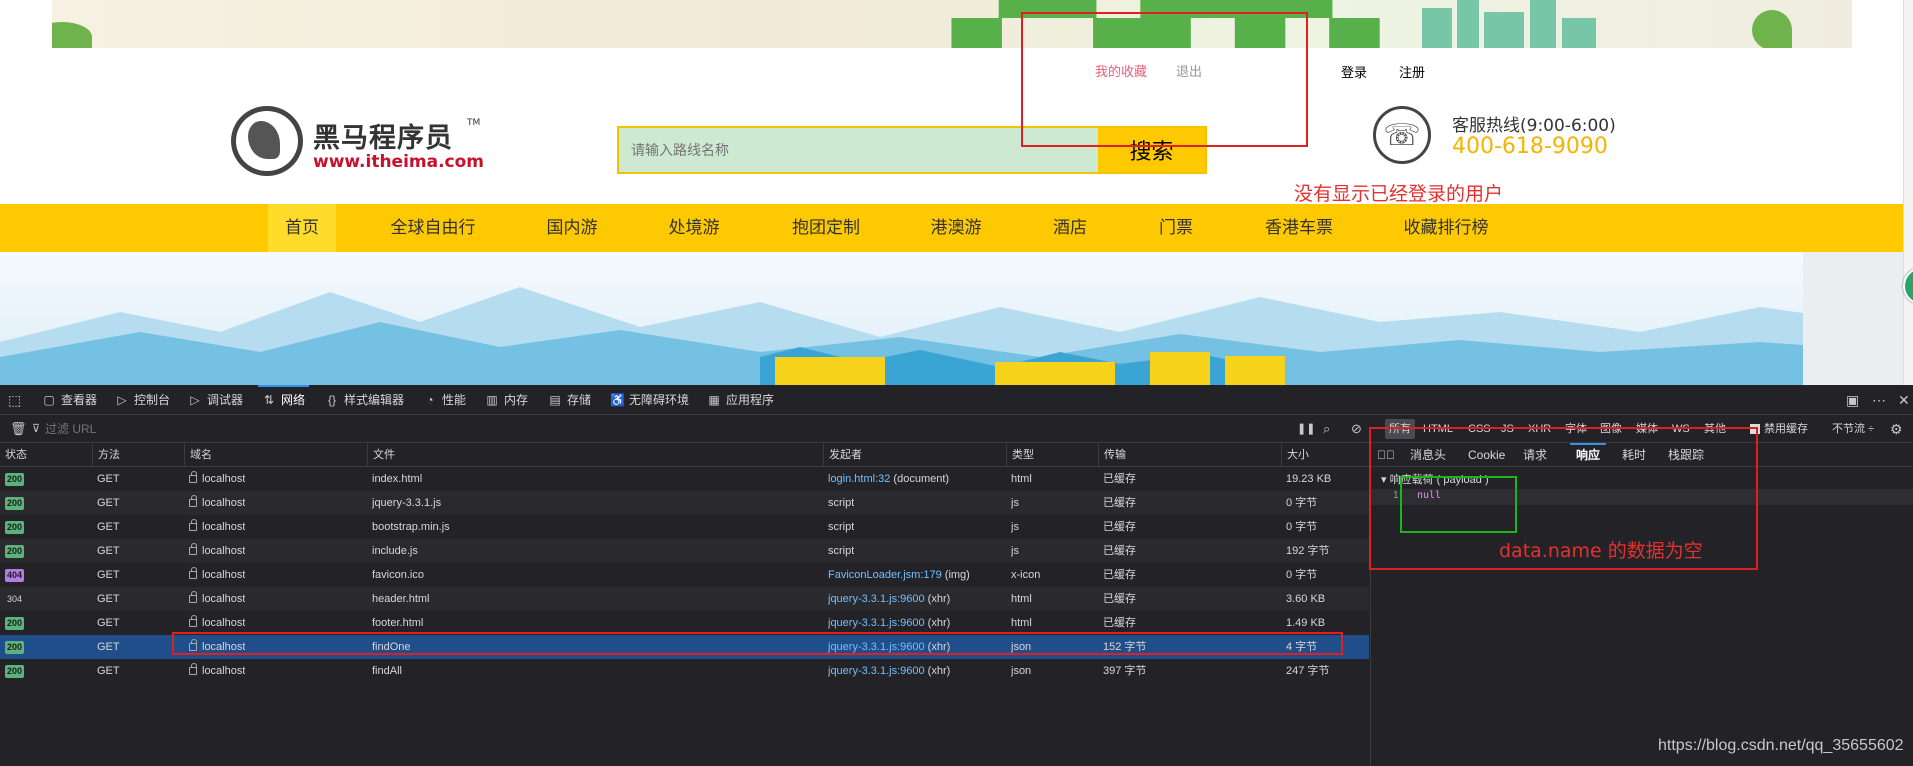 The height and width of the screenshot is (766, 1913). Describe the element at coordinates (444, 400) in the screenshot. I see `tab-performance: ◔ 性能` at that location.